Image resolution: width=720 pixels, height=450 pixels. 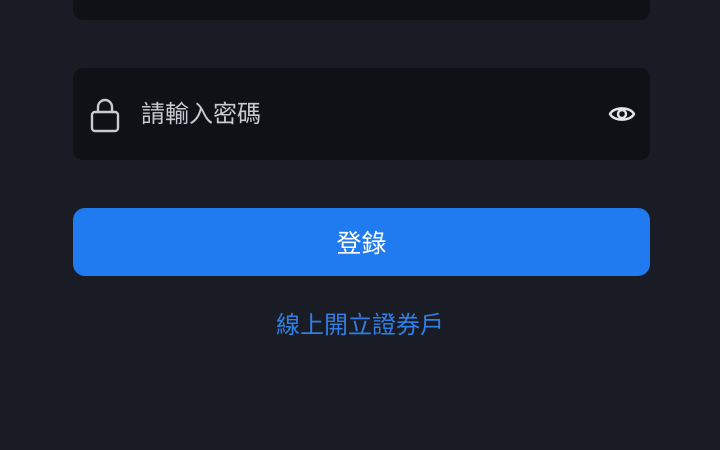 What do you see at coordinates (361, 10) in the screenshot?
I see `username-field` at bounding box center [361, 10].